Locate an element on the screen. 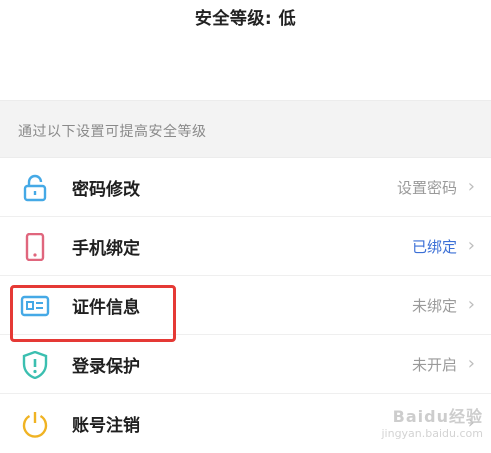 The image size is (491, 453). row-login-protection: 登录保护 未开启 › is located at coordinates (245, 364).